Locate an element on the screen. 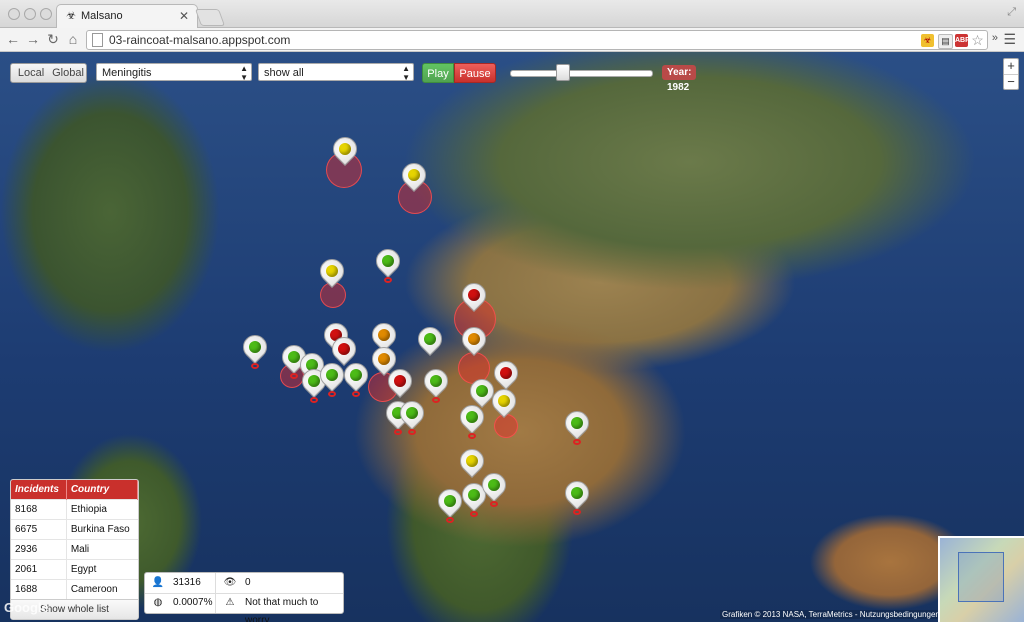 The width and height of the screenshot is (1024, 622). adblock-icon: ABP is located at coordinates (962, 40).